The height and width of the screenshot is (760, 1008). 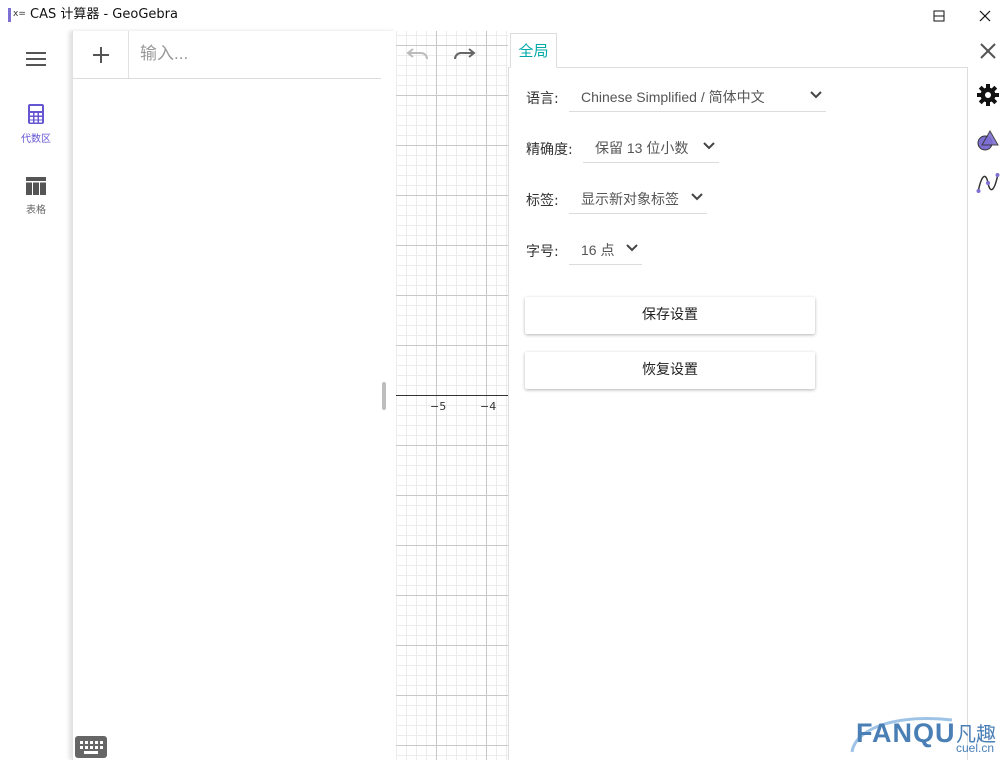 I want to click on x-axis, so click(x=452, y=395).